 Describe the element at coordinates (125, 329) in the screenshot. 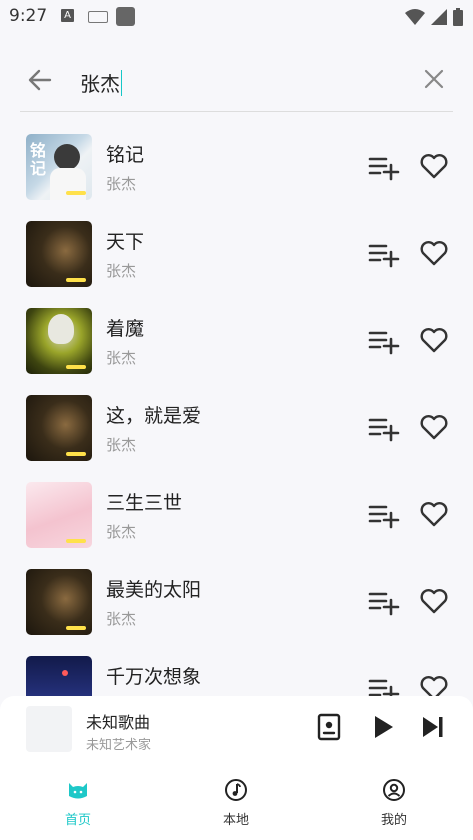

I see `song-title: 着魔` at that location.